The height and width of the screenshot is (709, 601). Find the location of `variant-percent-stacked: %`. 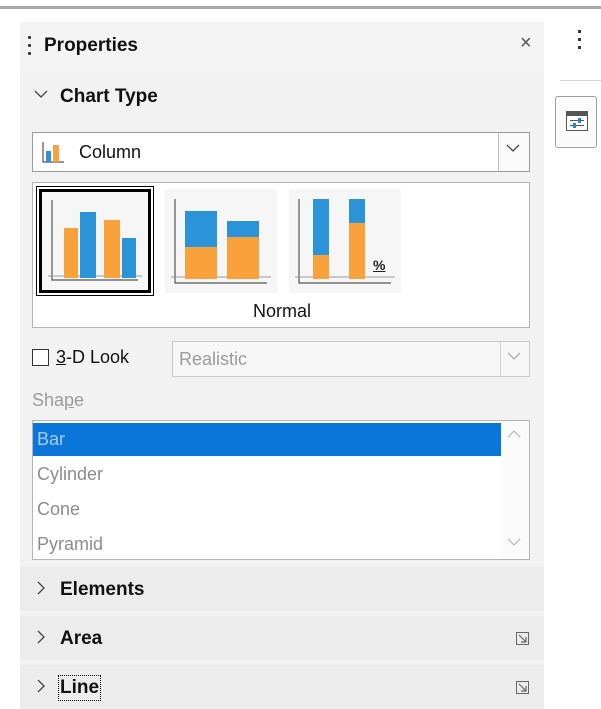

variant-percent-stacked: % is located at coordinates (345, 241).